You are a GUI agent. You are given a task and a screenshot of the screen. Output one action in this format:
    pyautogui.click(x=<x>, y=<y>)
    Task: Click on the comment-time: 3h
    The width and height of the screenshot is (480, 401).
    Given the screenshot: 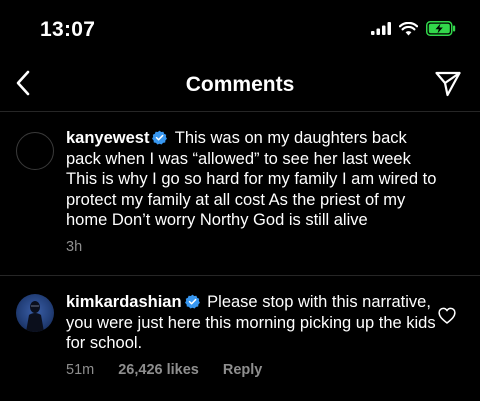 What is the action you would take?
    pyautogui.click(x=74, y=247)
    